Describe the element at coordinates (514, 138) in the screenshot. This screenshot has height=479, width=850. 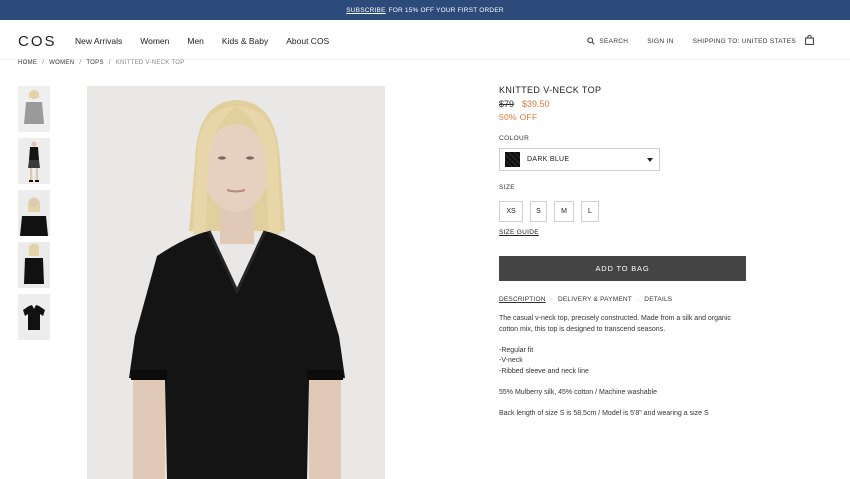
I see `colour-label: COLOUR` at that location.